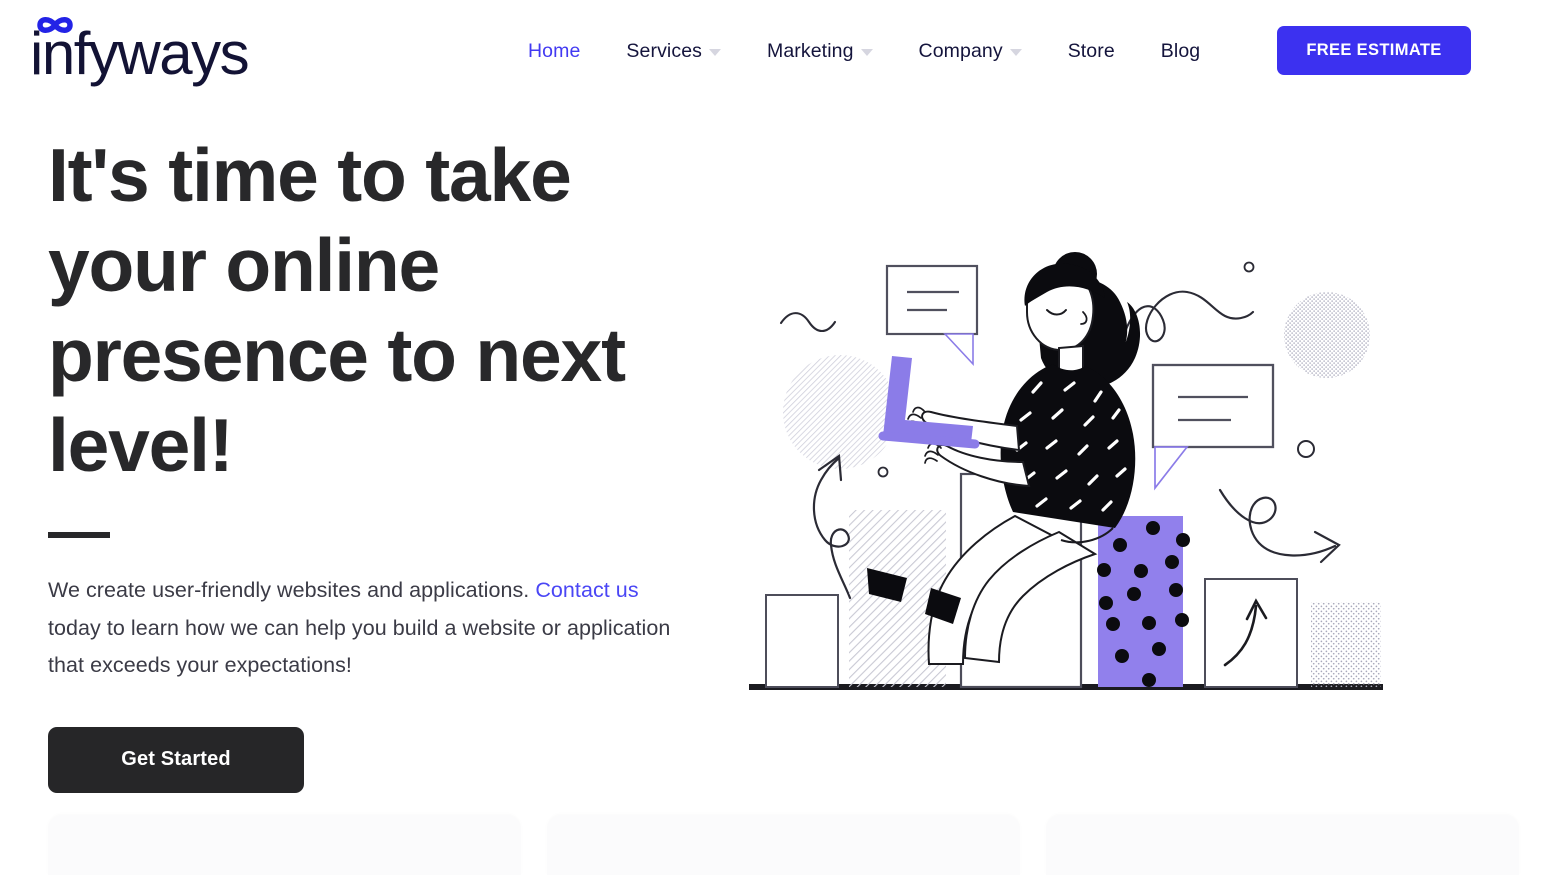  Describe the element at coordinates (1279, 526) in the screenshot. I see `looped-arrow-right-icon` at that location.